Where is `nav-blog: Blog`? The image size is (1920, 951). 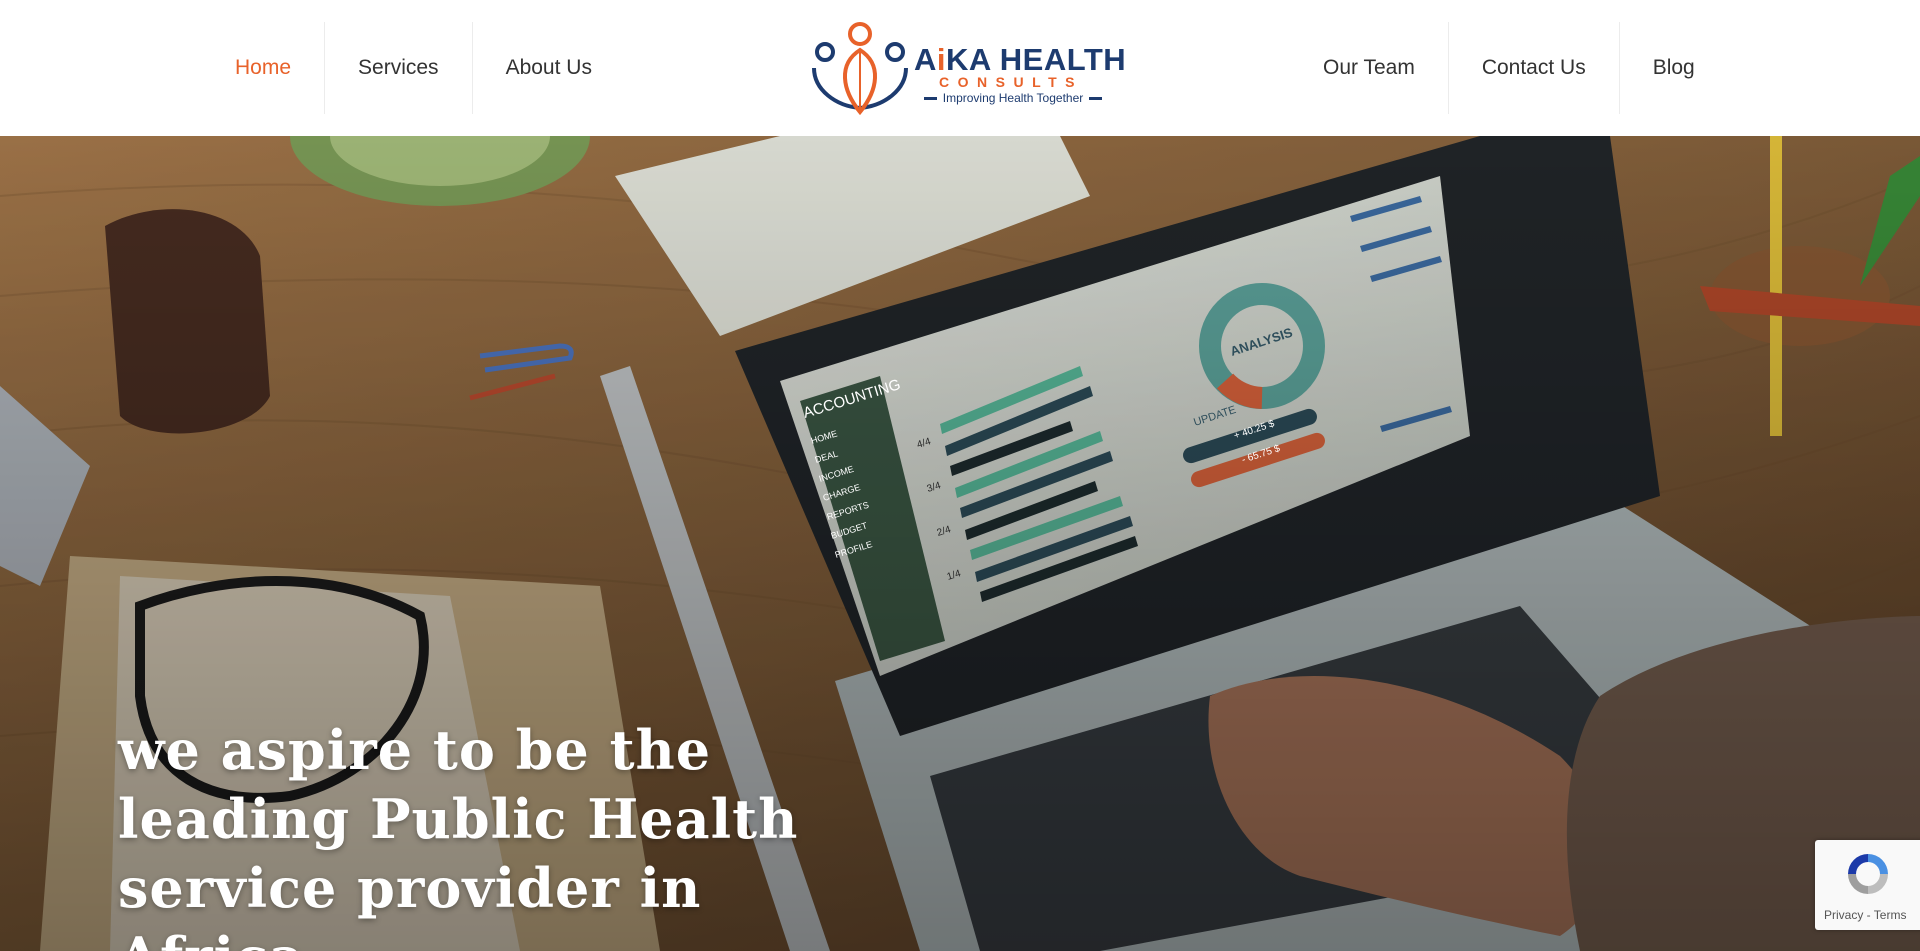
nav-blog: Blog is located at coordinates (1673, 68).